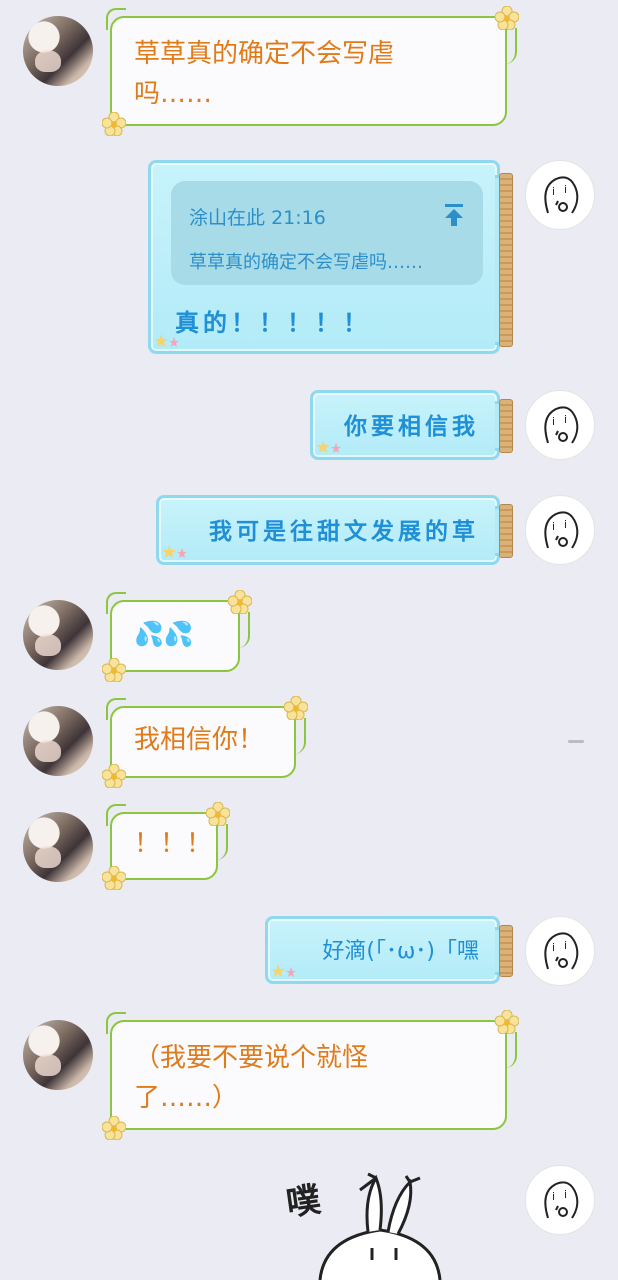  Describe the element at coordinates (400, 951) in the screenshot. I see `message-text: 好滴(「･ω･)「嘿` at that location.